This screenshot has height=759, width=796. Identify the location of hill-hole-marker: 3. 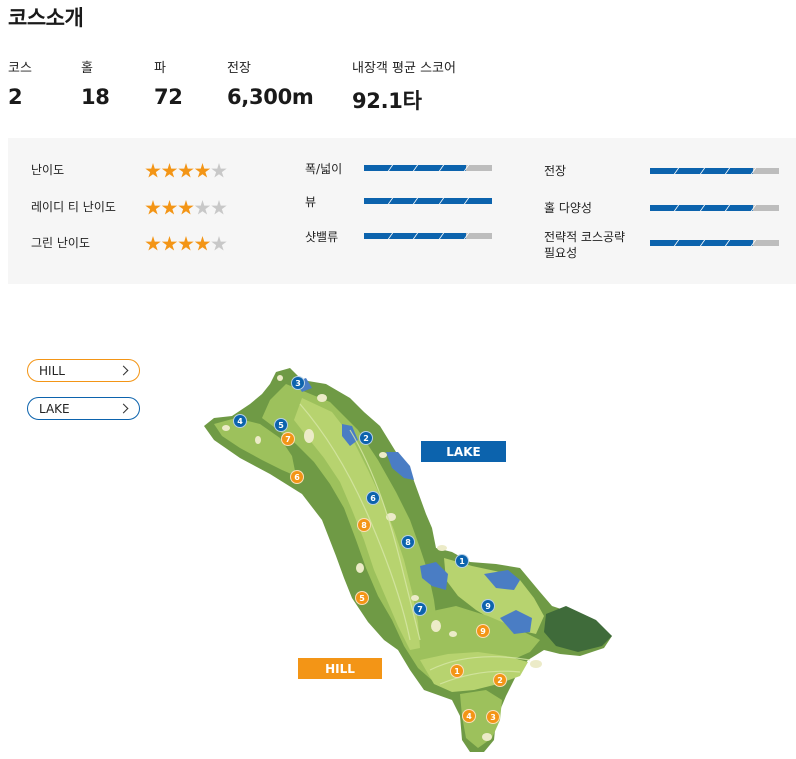
(493, 717).